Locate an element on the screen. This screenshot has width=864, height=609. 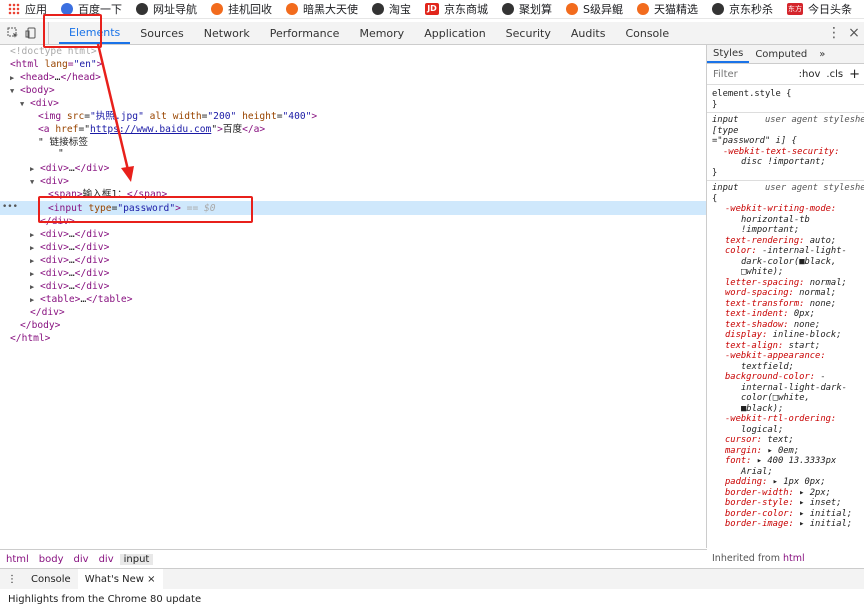
css-declaration: text-rendering: auto; is located at coordinates (780, 241).